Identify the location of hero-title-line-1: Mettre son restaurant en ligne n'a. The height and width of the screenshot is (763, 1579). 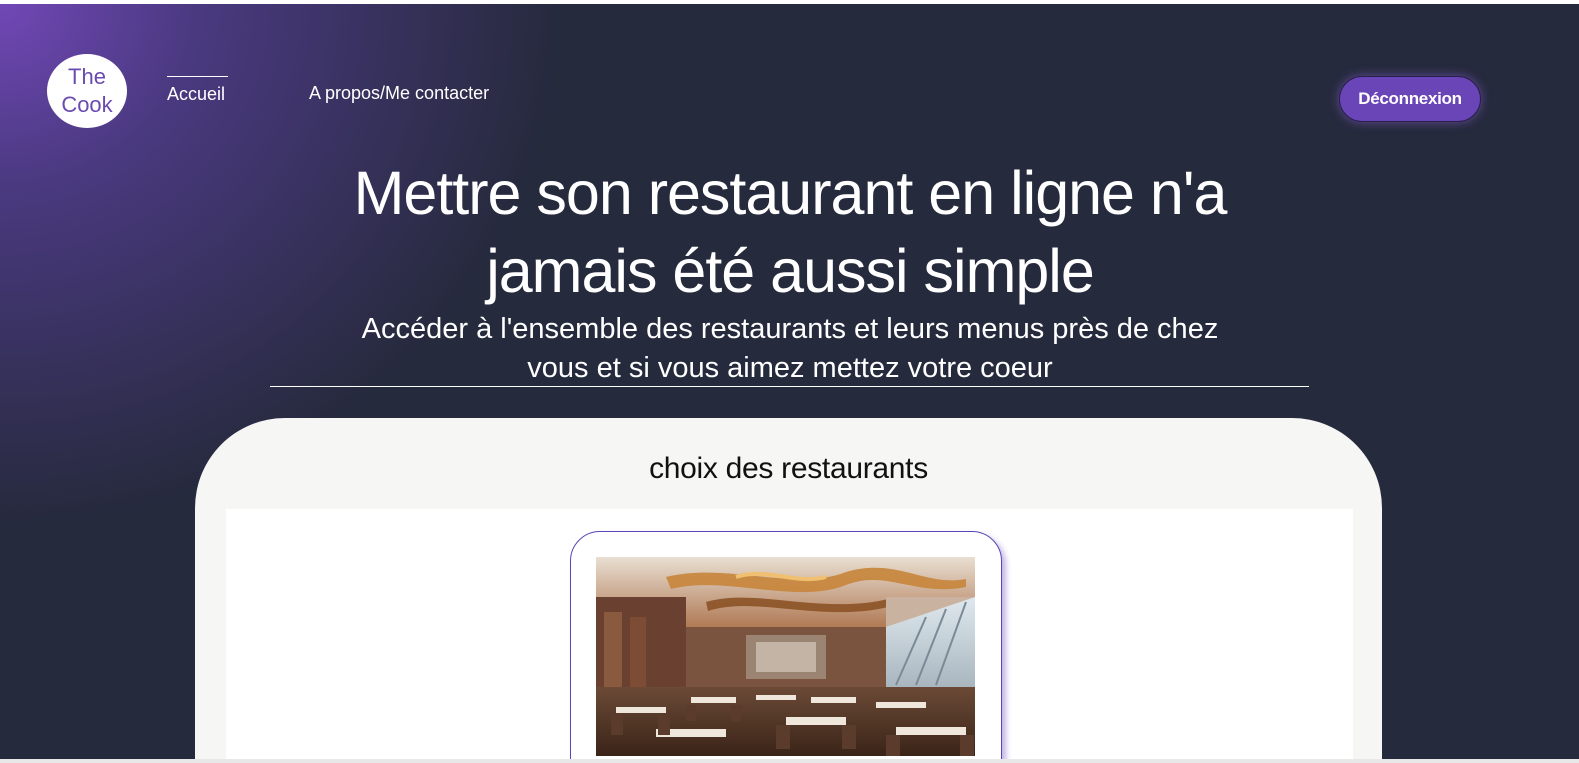
(790, 193).